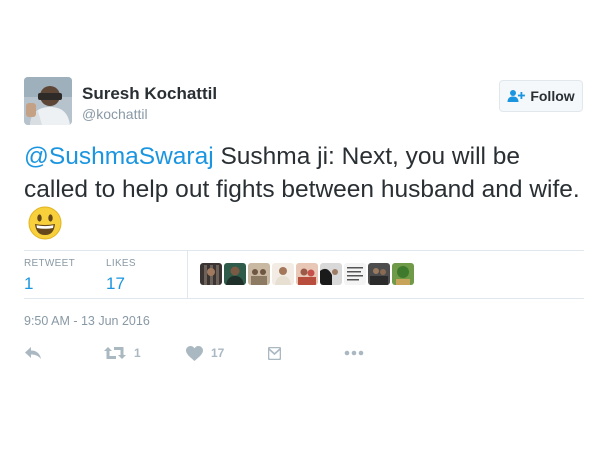 The height and width of the screenshot is (450, 600). I want to click on author-avatar, so click(48, 101).